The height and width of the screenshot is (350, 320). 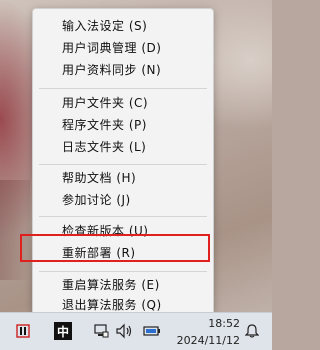 I want to click on menu-item-log-folder: 日志文件夹 (L), so click(x=123, y=147).